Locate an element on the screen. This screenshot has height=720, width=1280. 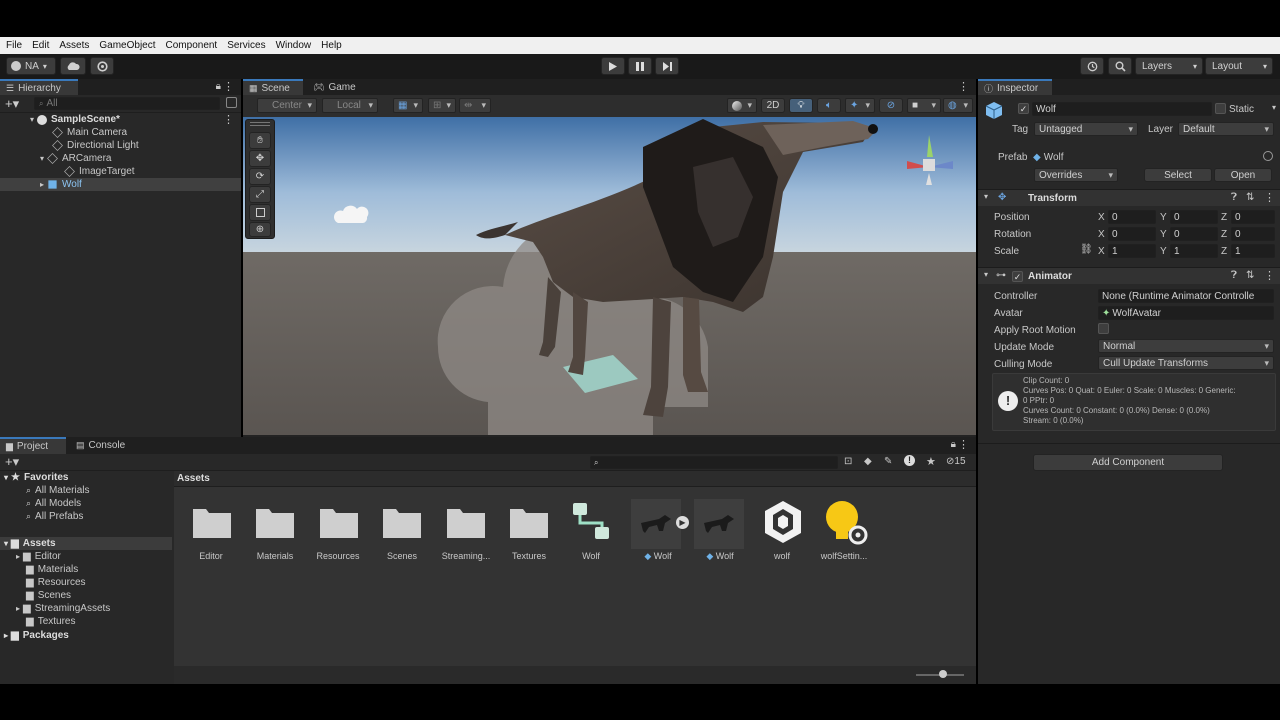
scale-tool-button: ⤢ is located at coordinates (260, 194).